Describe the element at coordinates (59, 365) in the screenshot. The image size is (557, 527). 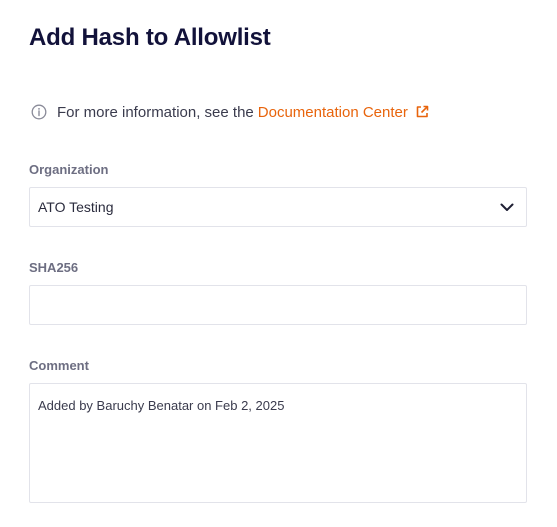
I see `comment-label: Comment` at that location.